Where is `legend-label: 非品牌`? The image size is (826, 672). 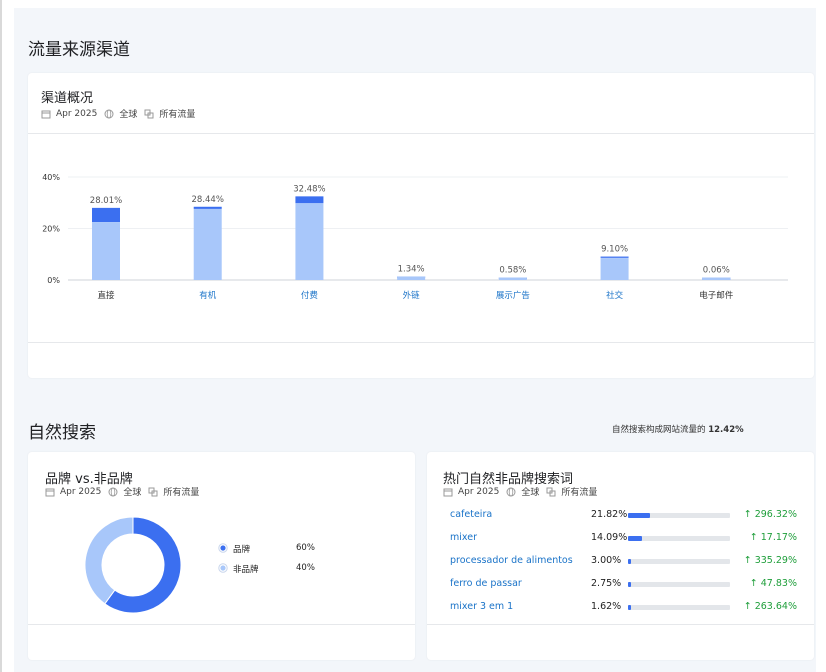 legend-label: 非品牌 is located at coordinates (246, 570).